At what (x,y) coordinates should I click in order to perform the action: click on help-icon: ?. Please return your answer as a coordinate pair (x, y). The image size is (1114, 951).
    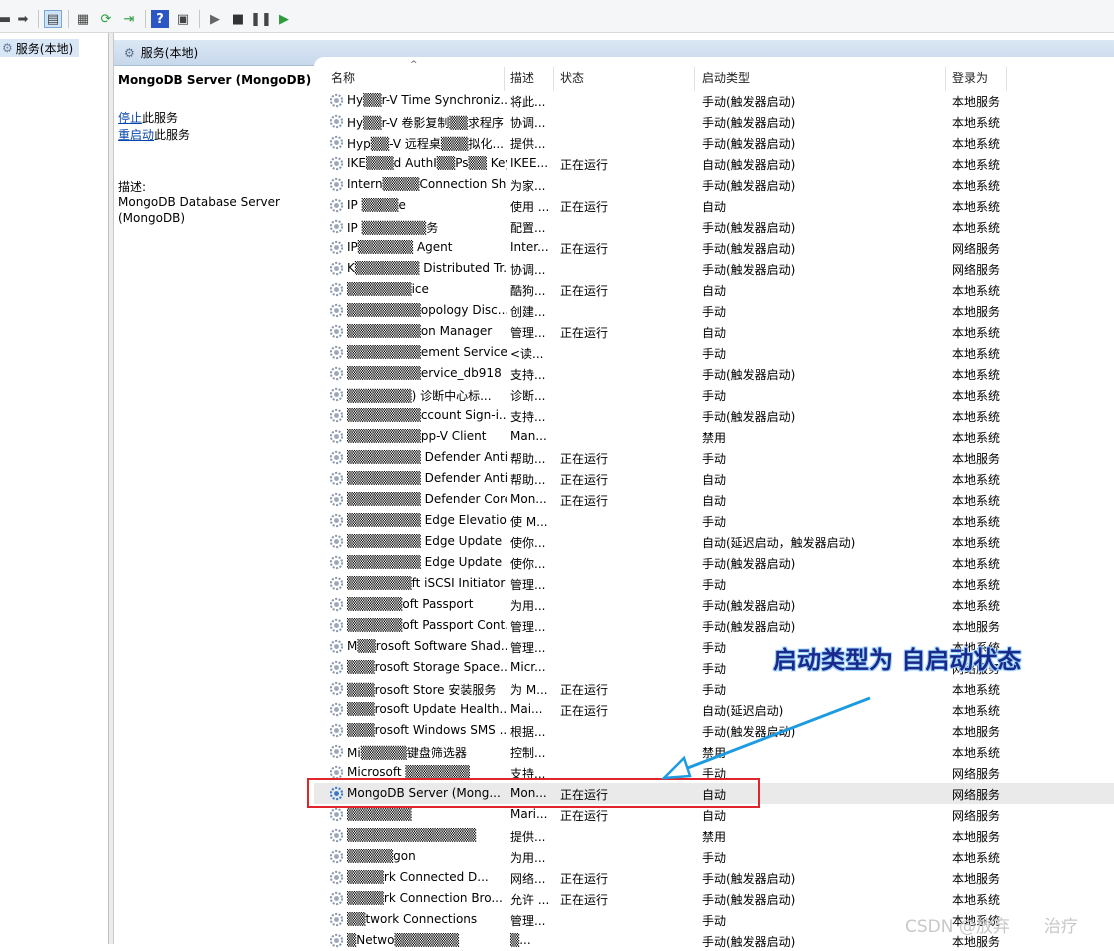
    Looking at the image, I should click on (160, 19).